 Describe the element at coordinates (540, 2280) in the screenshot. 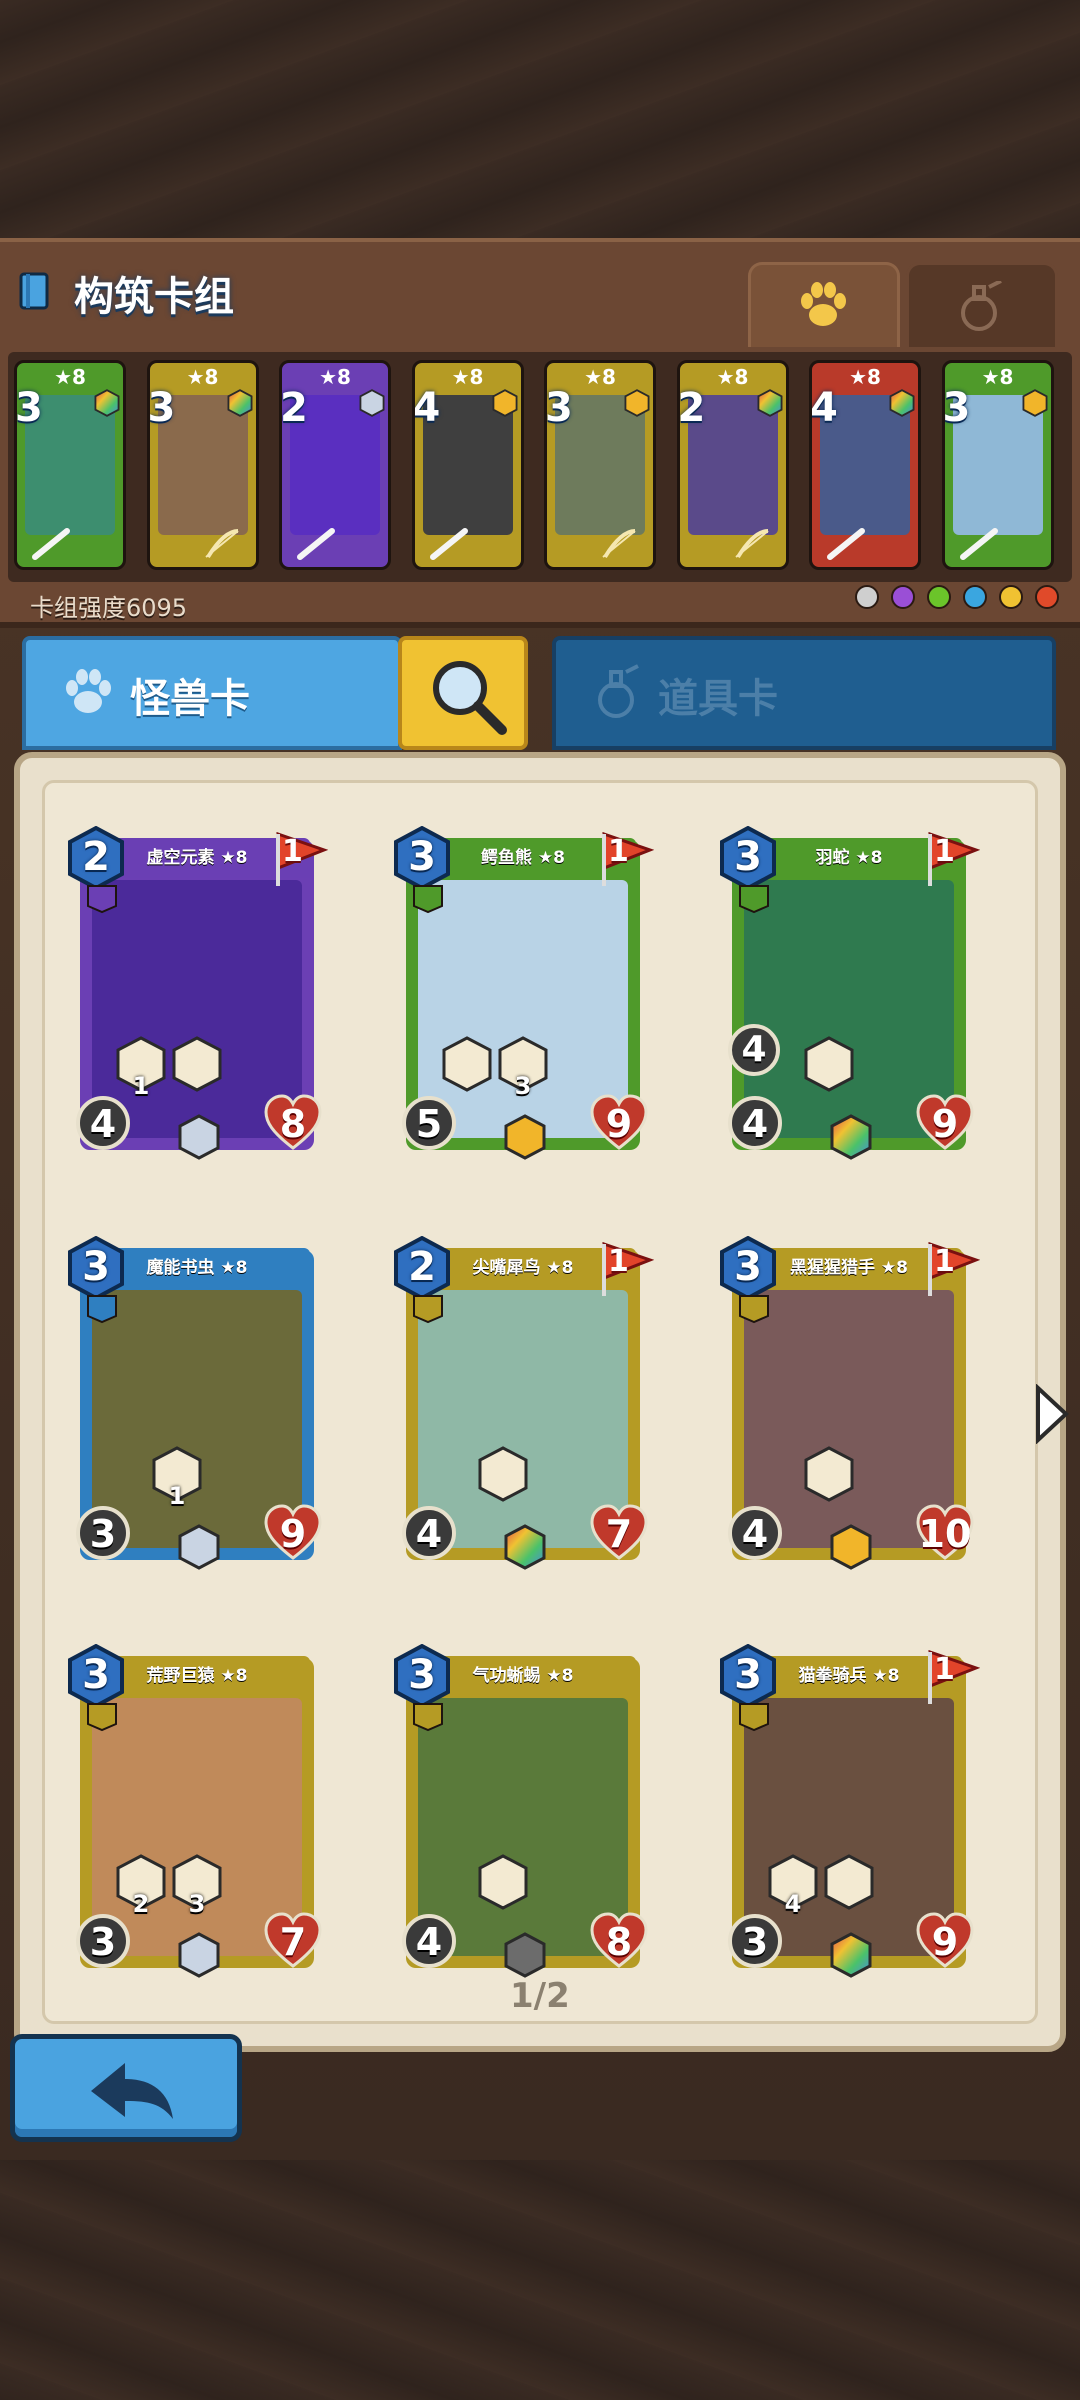

I see `wood-background-bottom` at that location.